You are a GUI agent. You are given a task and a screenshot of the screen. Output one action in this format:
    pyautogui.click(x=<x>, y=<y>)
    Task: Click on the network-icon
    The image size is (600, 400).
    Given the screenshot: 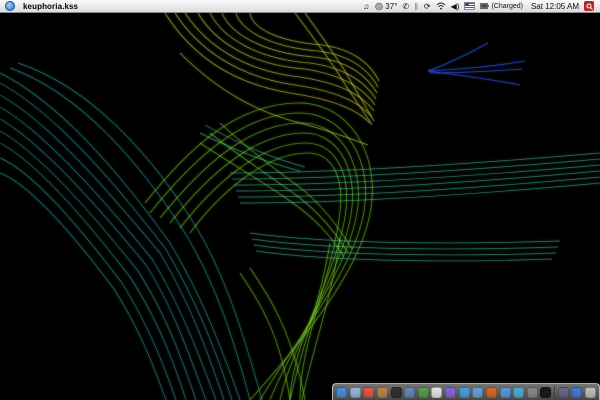 What is the action you would take?
    pyautogui.click(x=478, y=392)
    